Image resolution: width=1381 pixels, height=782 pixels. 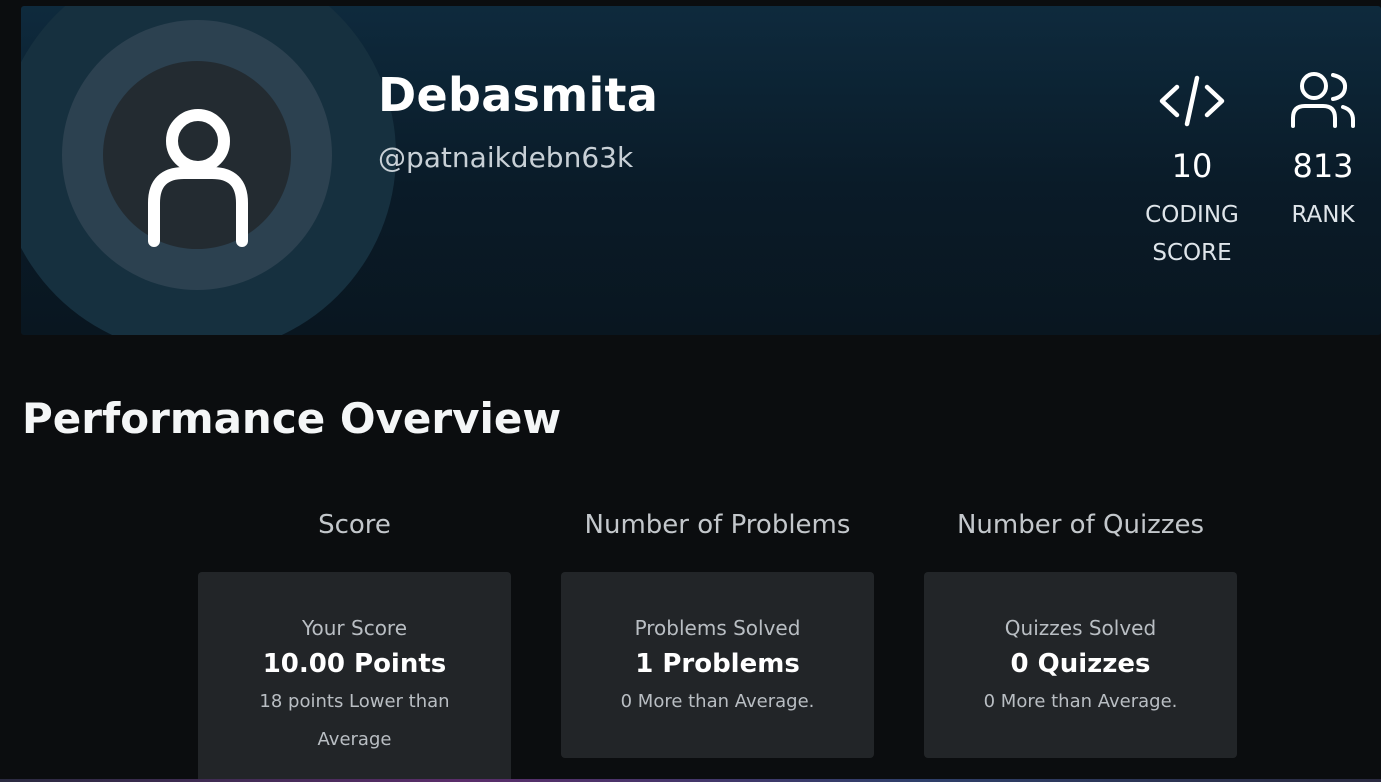 What do you see at coordinates (1192, 234) in the screenshot?
I see `coding-score-label: CODING SCORE` at bounding box center [1192, 234].